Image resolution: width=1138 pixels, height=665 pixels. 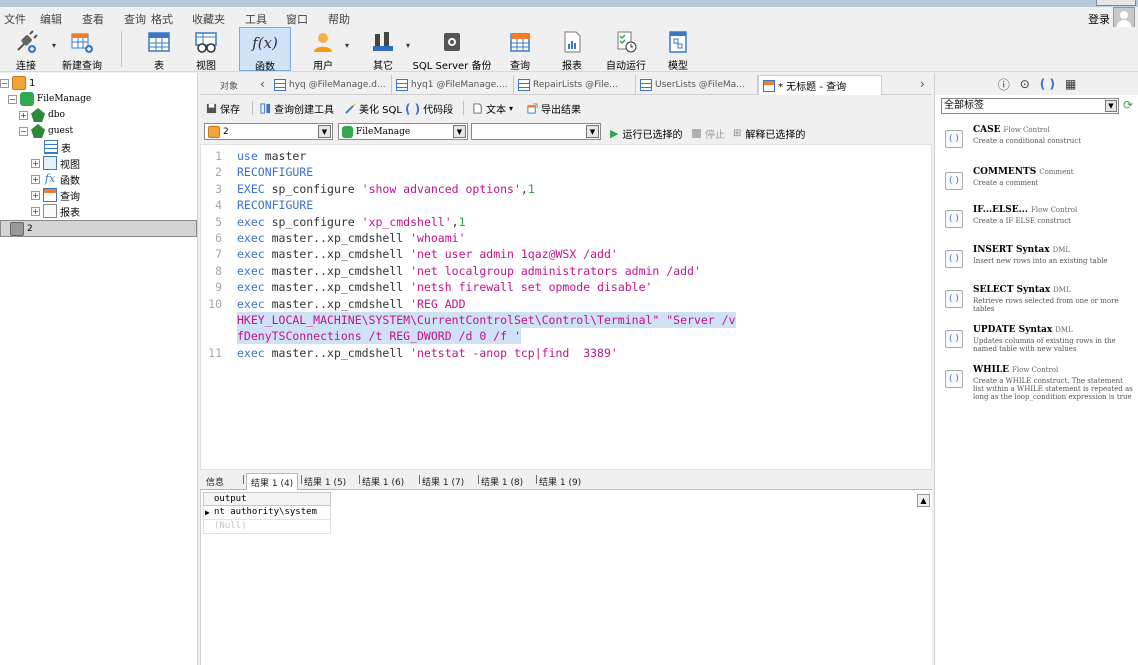 I want to click on tab-objects: 对象, so click(x=229, y=85).